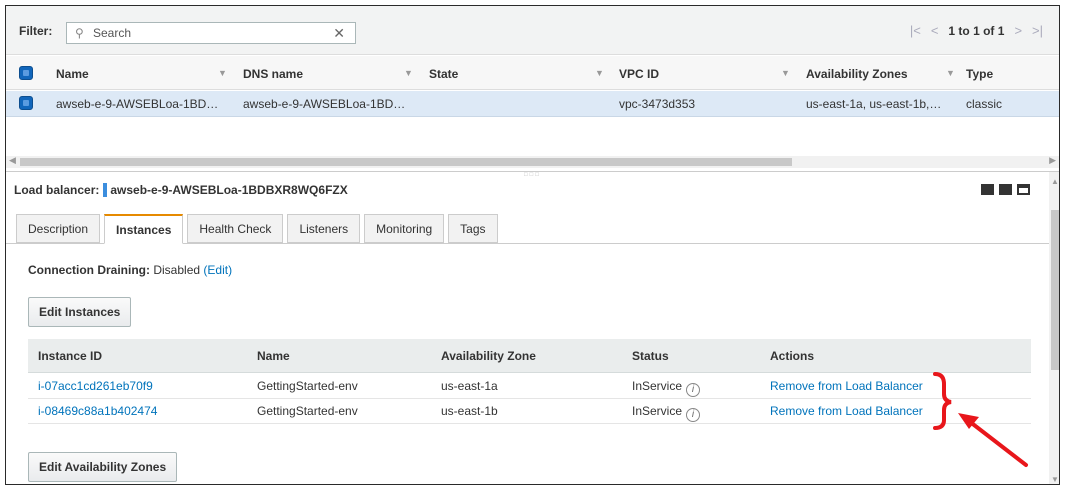 This screenshot has height=488, width=1065. What do you see at coordinates (935, 30) in the screenshot?
I see `prev-page-button: <` at bounding box center [935, 30].